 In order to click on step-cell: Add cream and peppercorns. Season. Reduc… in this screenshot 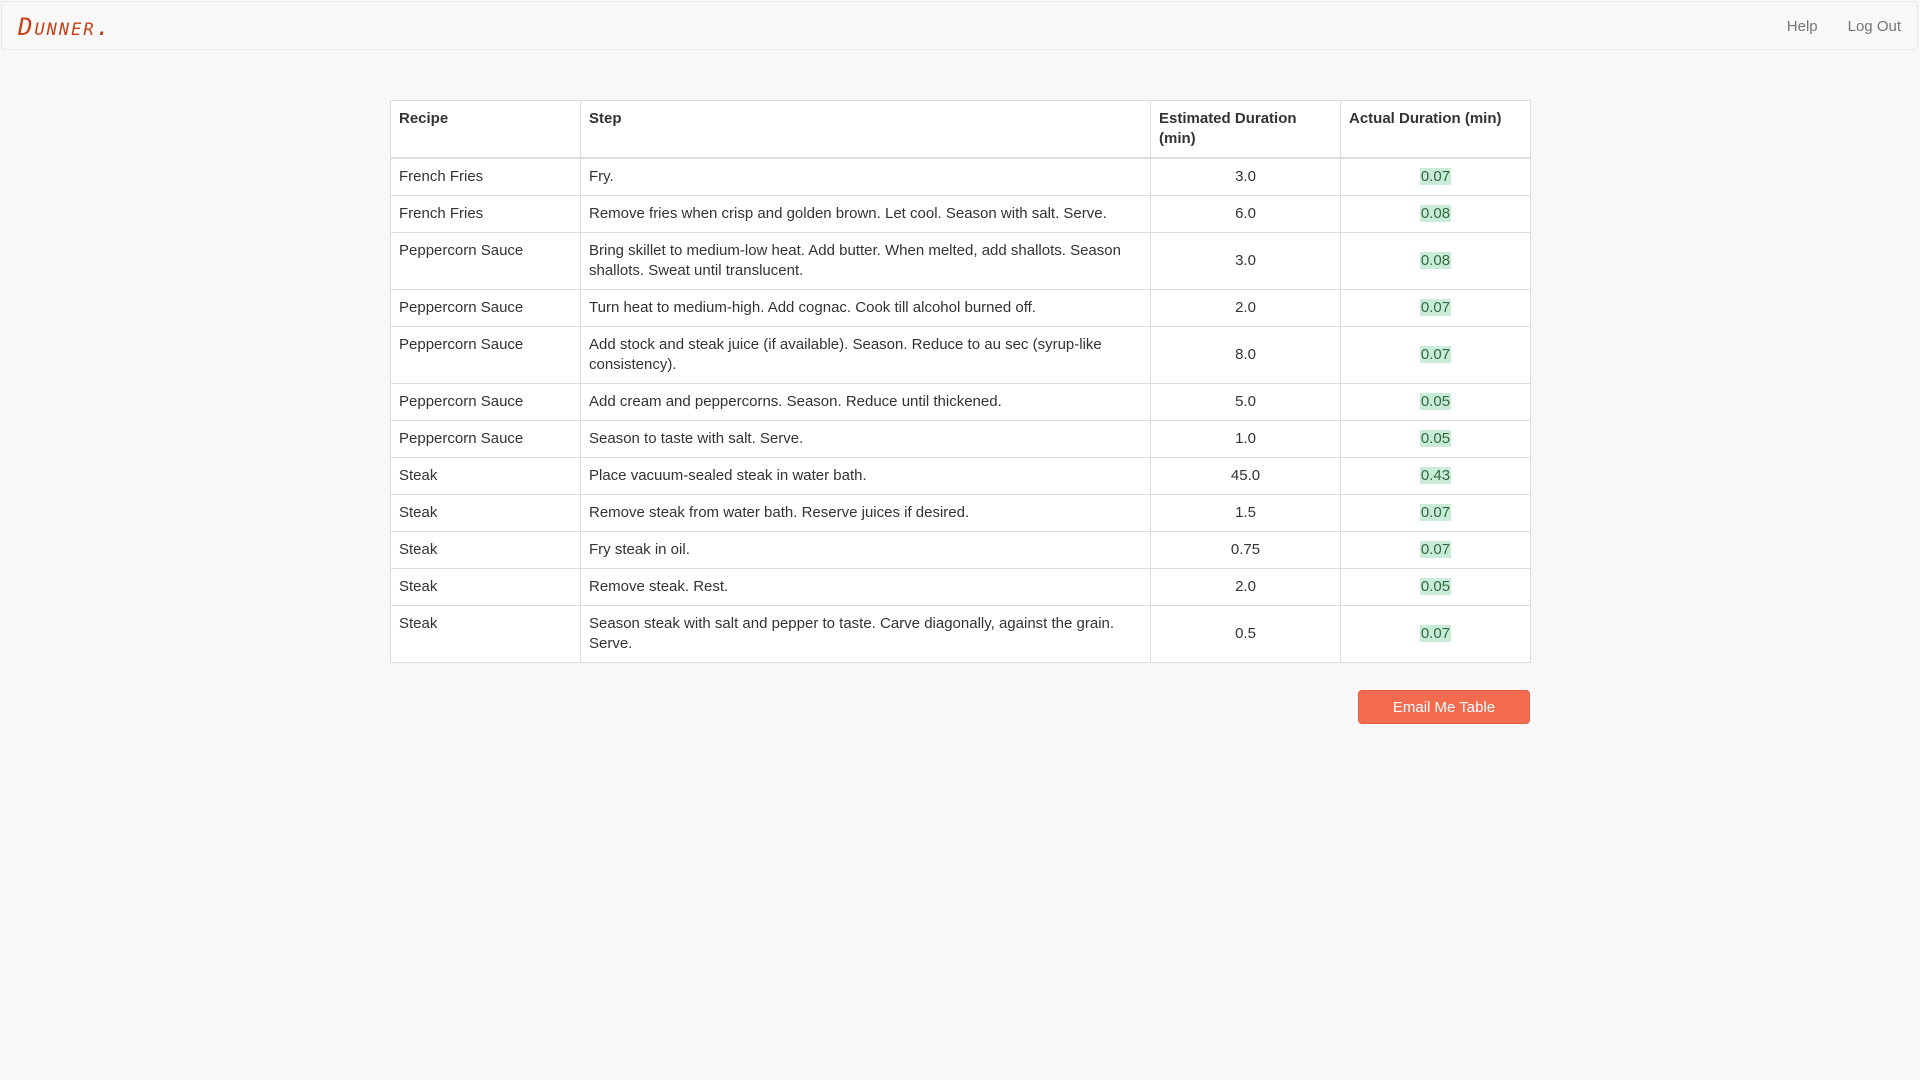, I will do `click(865, 402)`.